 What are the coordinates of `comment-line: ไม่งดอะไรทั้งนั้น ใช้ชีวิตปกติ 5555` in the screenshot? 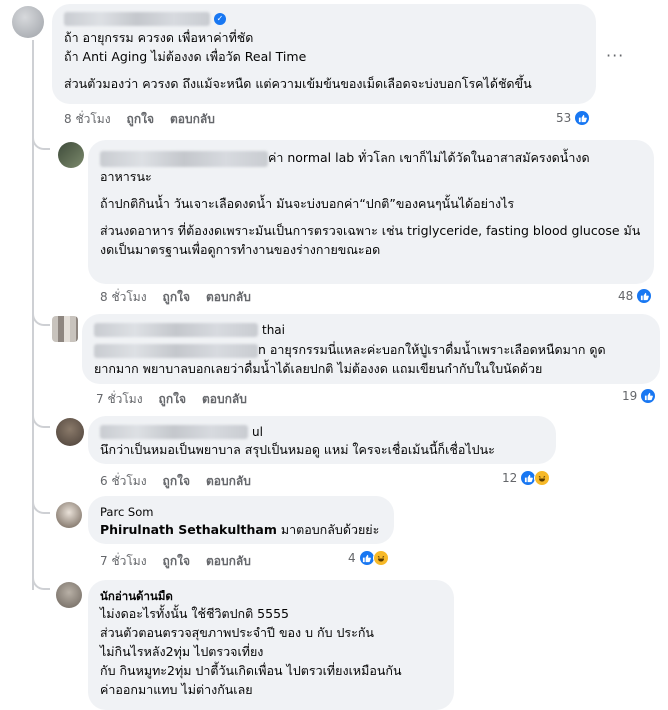 It's located at (194, 613).